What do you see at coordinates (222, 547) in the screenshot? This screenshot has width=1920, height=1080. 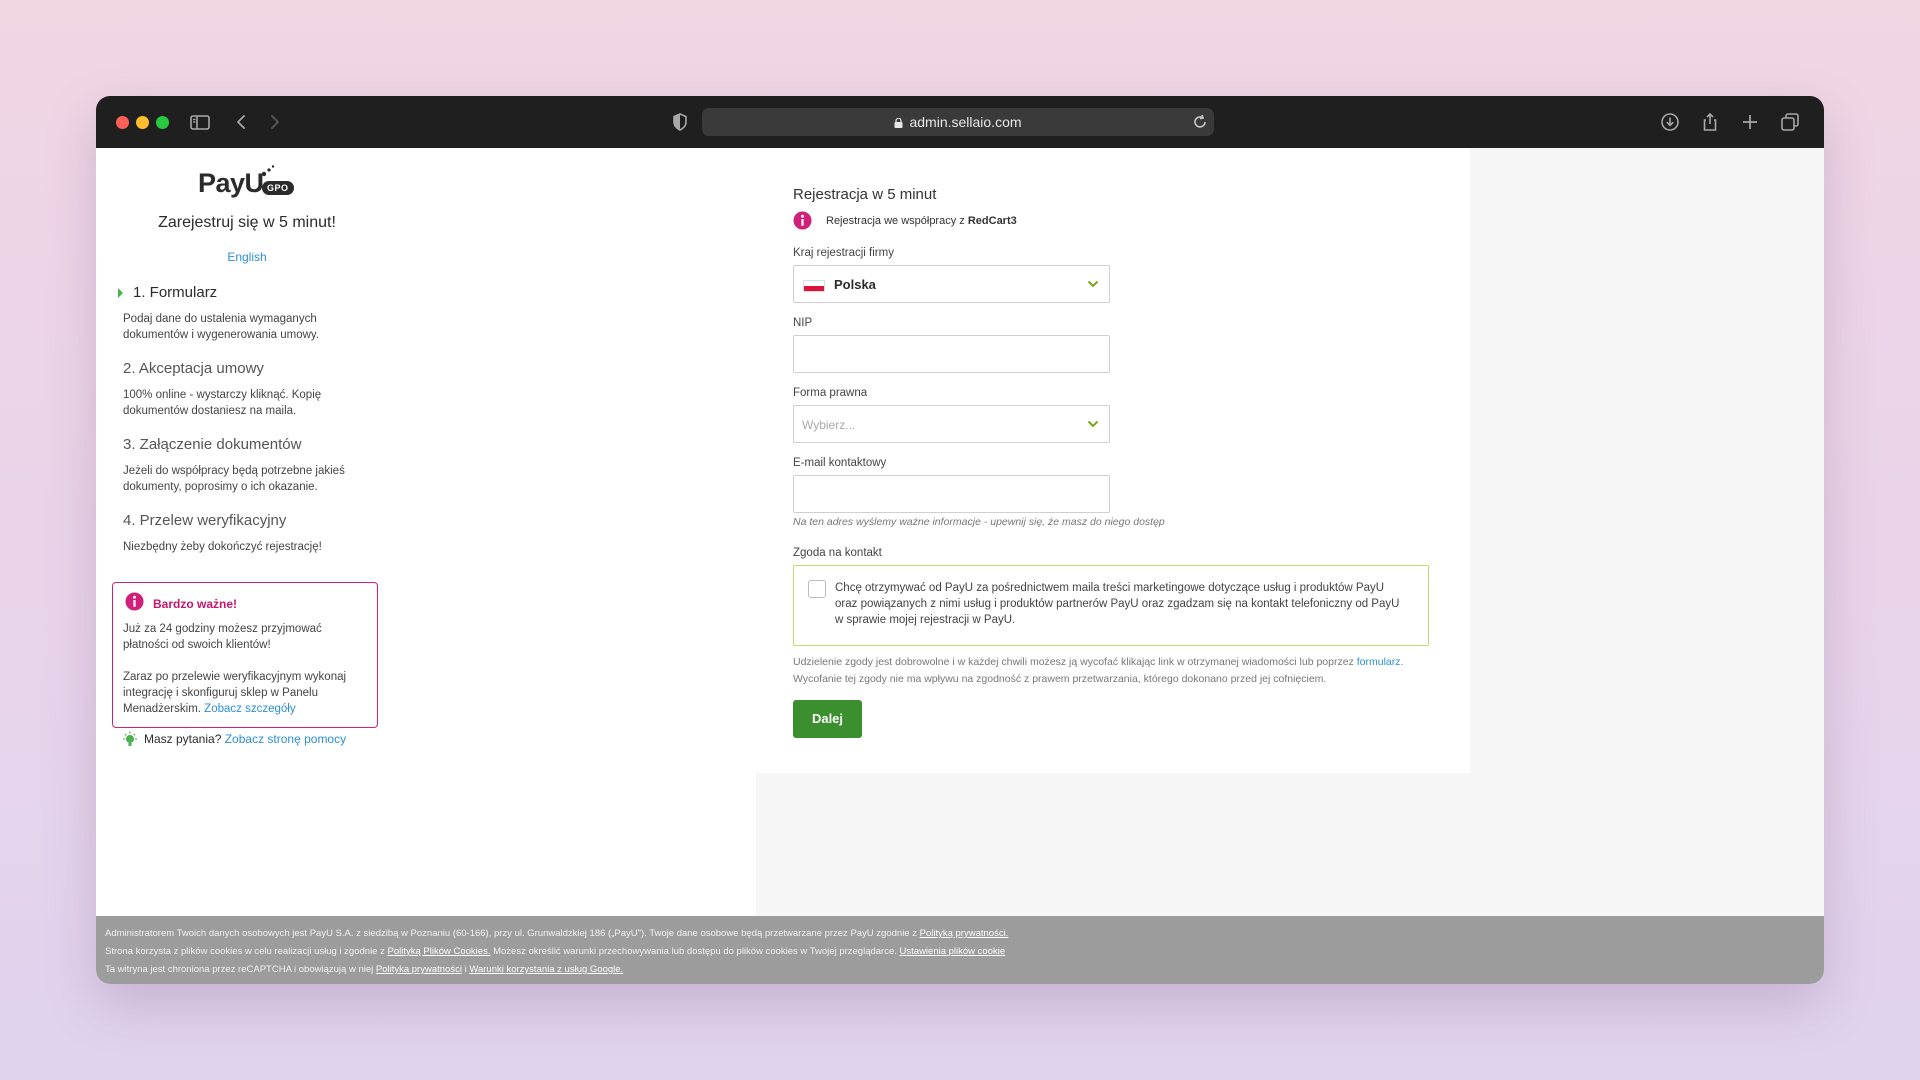 I see `step-description: Niezbędny żeby dokończyć rejestrację!` at bounding box center [222, 547].